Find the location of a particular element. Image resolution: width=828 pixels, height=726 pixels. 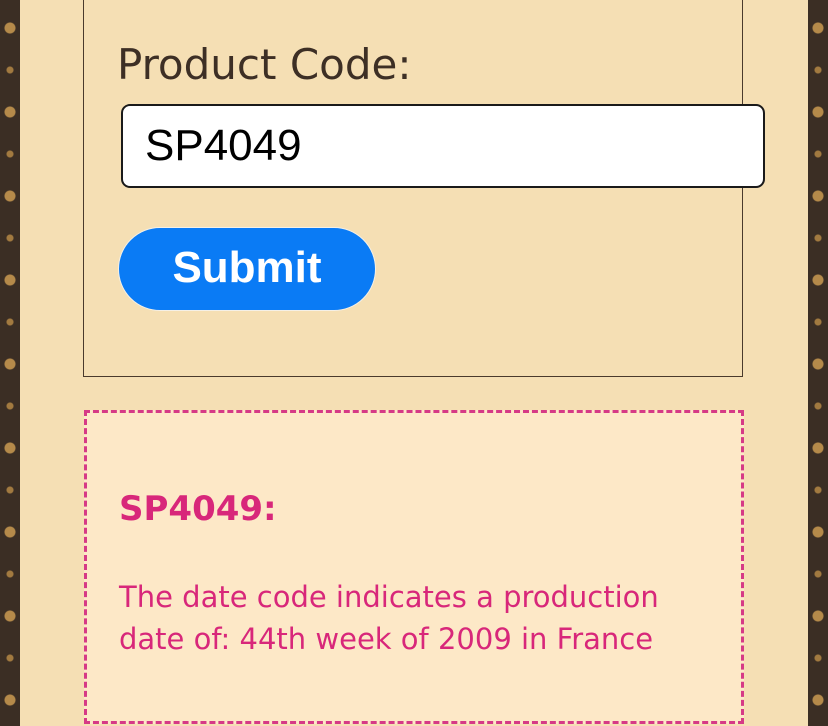

perforated-edge-left is located at coordinates (23, 363).